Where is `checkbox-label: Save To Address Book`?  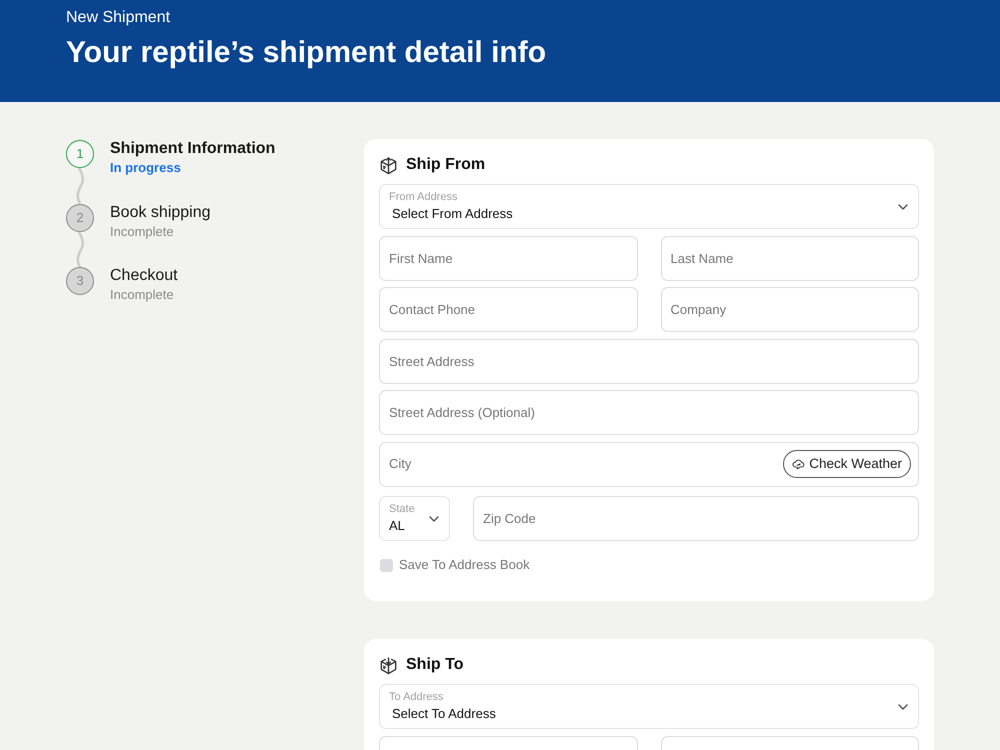
checkbox-label: Save To Address Book is located at coordinates (464, 565).